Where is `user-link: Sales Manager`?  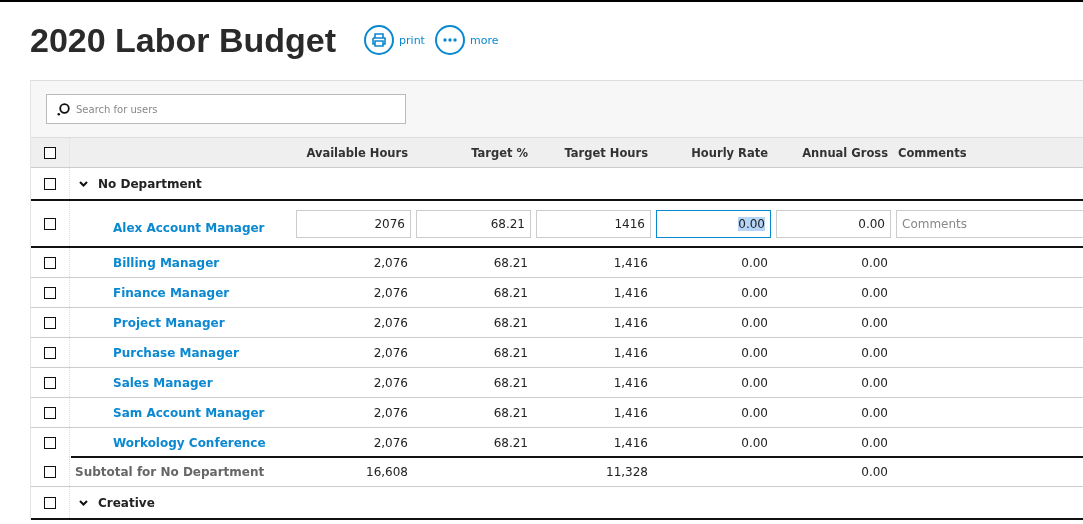 user-link: Sales Manager is located at coordinates (141, 382).